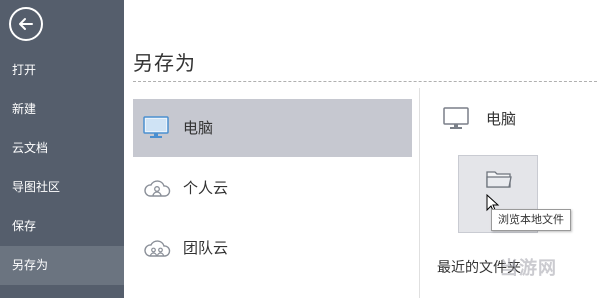  I want to click on location-label: 电脑, so click(198, 128).